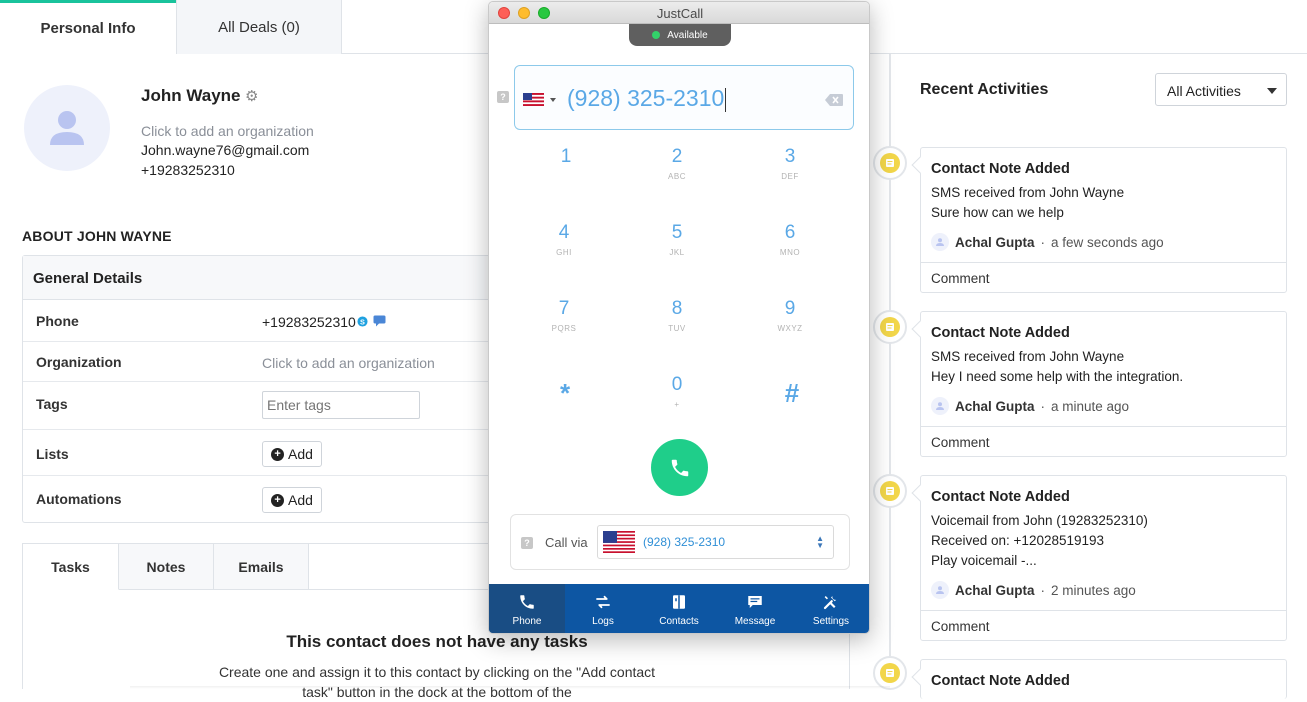 Image resolution: width=1307 pixels, height=702 pixels. Describe the element at coordinates (1018, 540) in the screenshot. I see `activity-line: Received on: +12028519193` at that location.